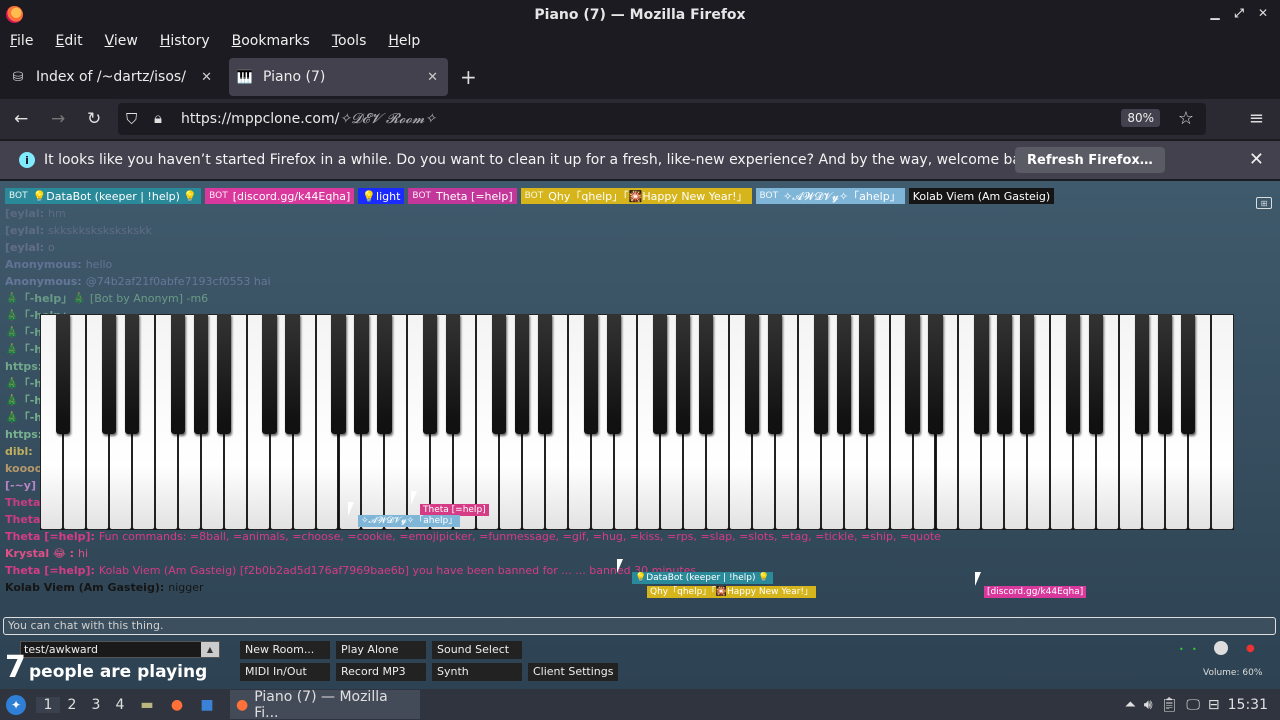  I want to click on close-notification-icon: ✕, so click(1256, 159).